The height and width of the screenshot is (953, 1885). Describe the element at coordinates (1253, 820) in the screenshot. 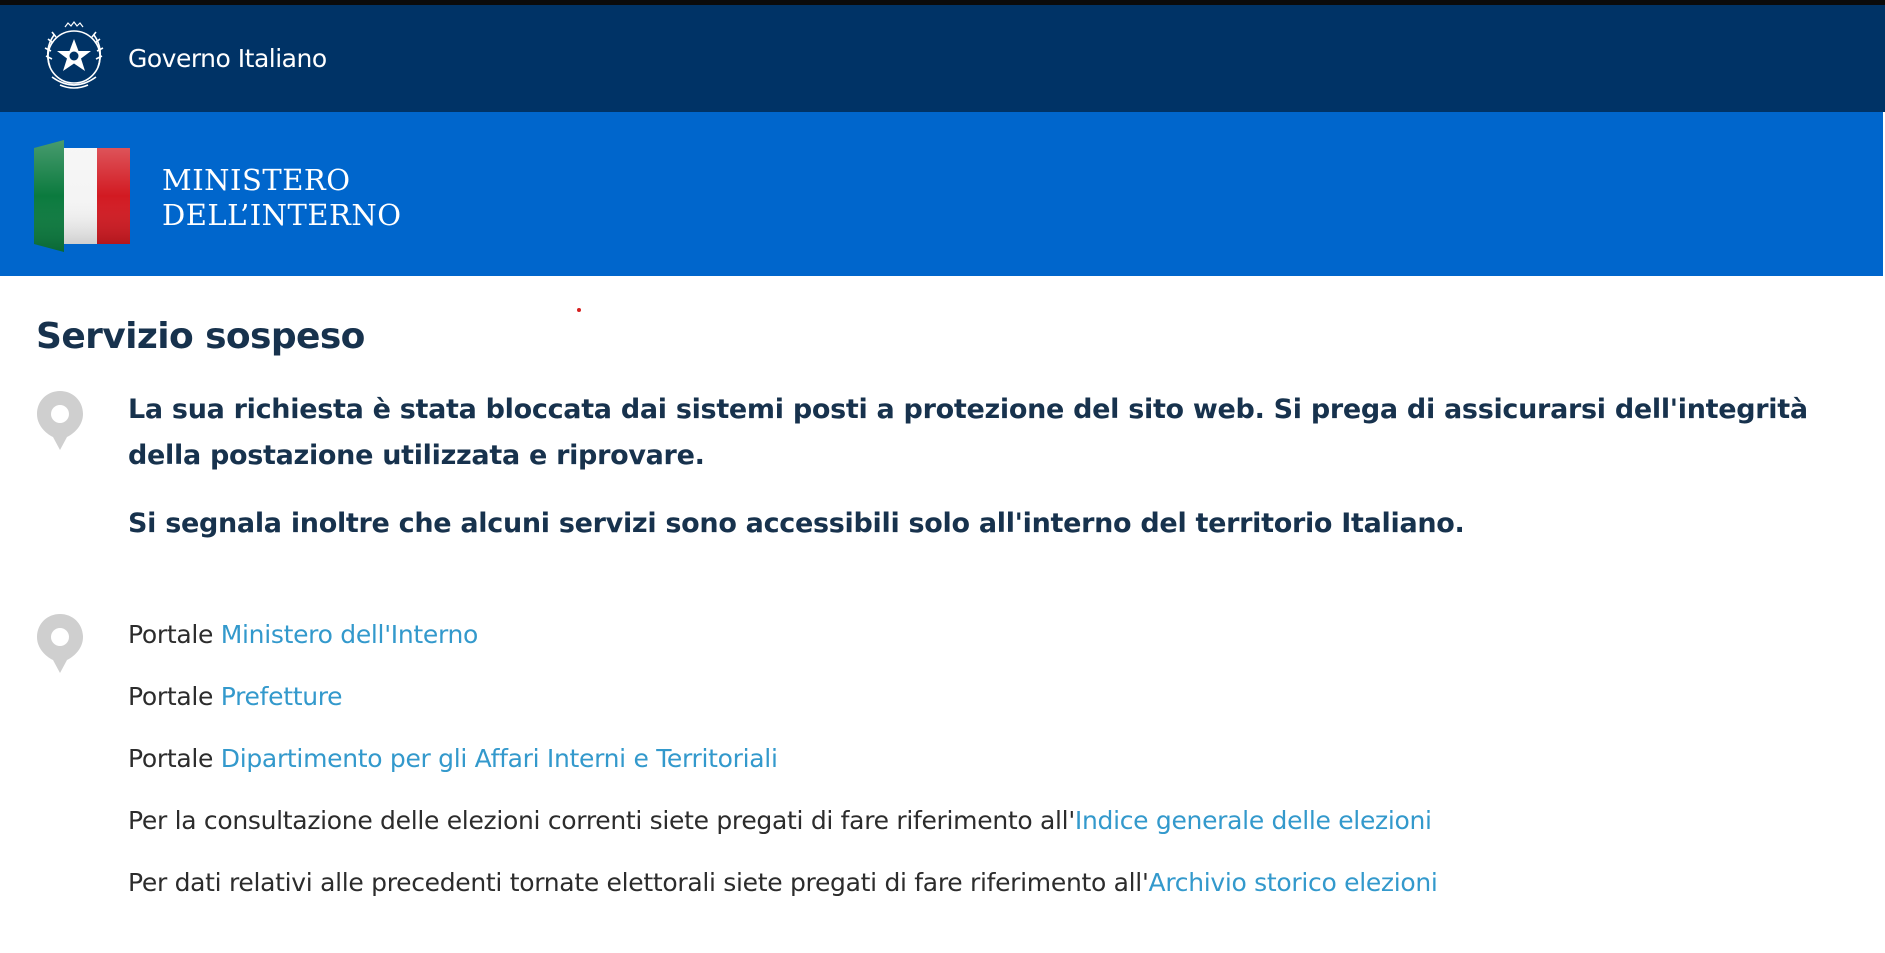

I see `link-indice-elezioni: Indice generale delle elezioni` at that location.